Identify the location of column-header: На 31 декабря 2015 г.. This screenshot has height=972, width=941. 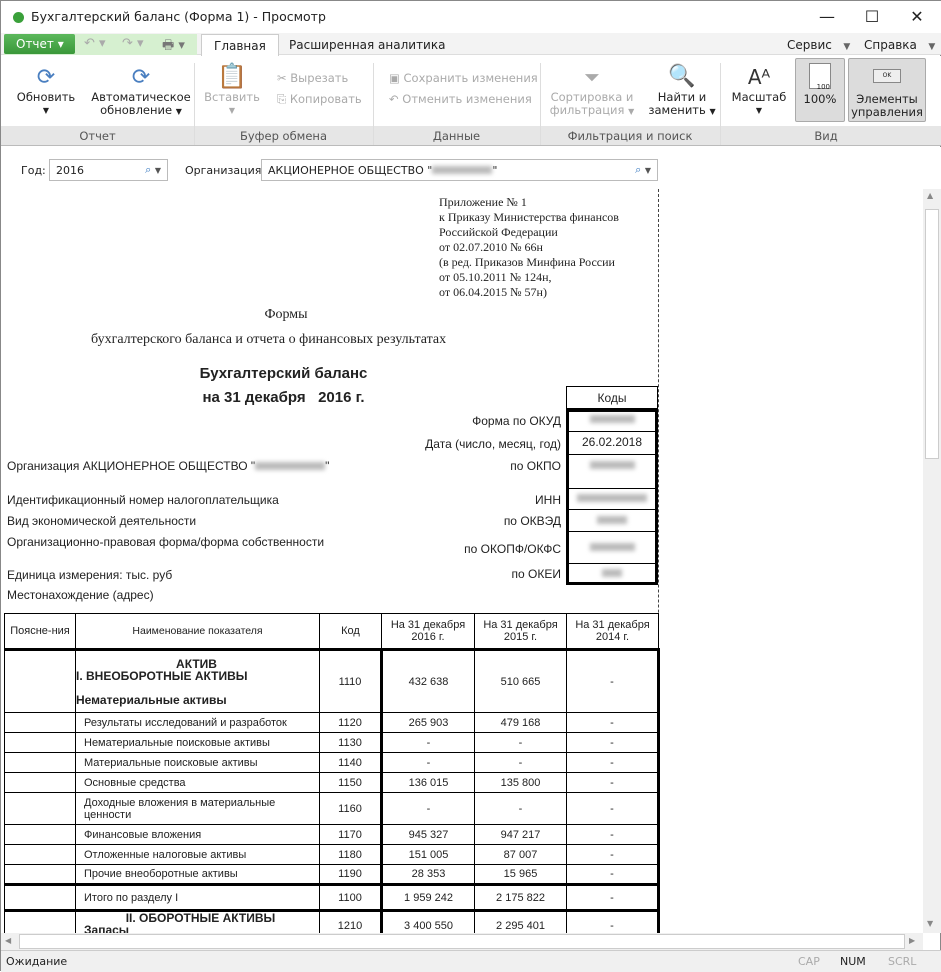
(520, 631).